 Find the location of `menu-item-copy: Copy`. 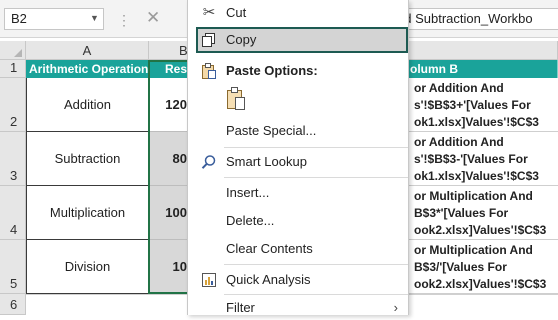

menu-item-copy: Copy is located at coordinates (298, 40).